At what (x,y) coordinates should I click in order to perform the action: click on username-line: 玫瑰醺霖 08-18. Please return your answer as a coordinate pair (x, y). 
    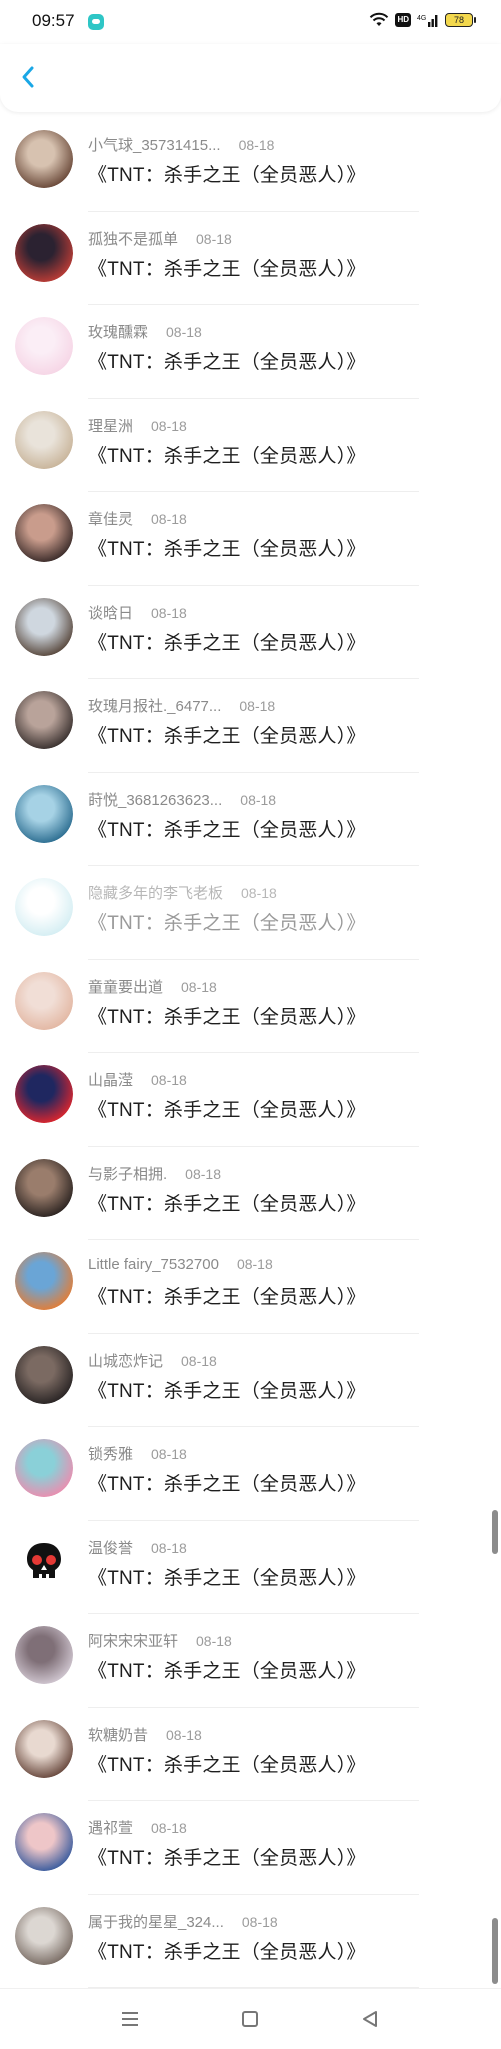
    Looking at the image, I should click on (145, 331).